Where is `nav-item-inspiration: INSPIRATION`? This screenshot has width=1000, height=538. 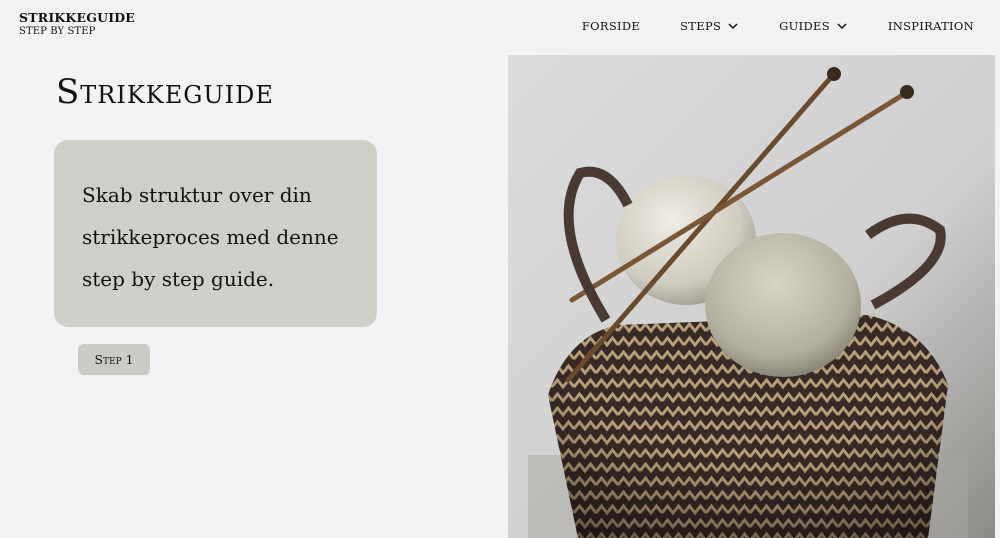 nav-item-inspiration: INSPIRATION is located at coordinates (931, 26).